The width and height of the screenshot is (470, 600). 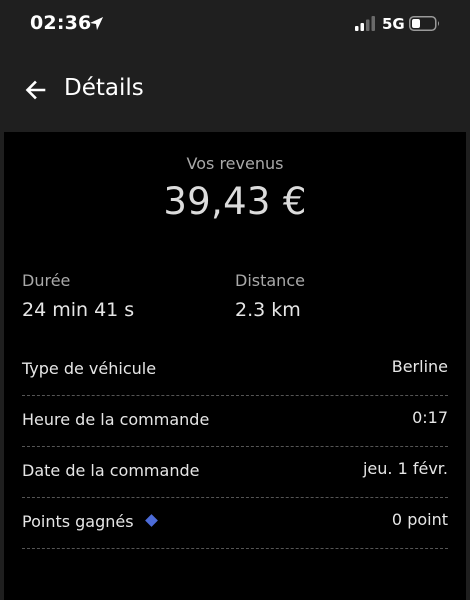 I want to click on detail-value: jeu. 1 févr., so click(x=405, y=468).